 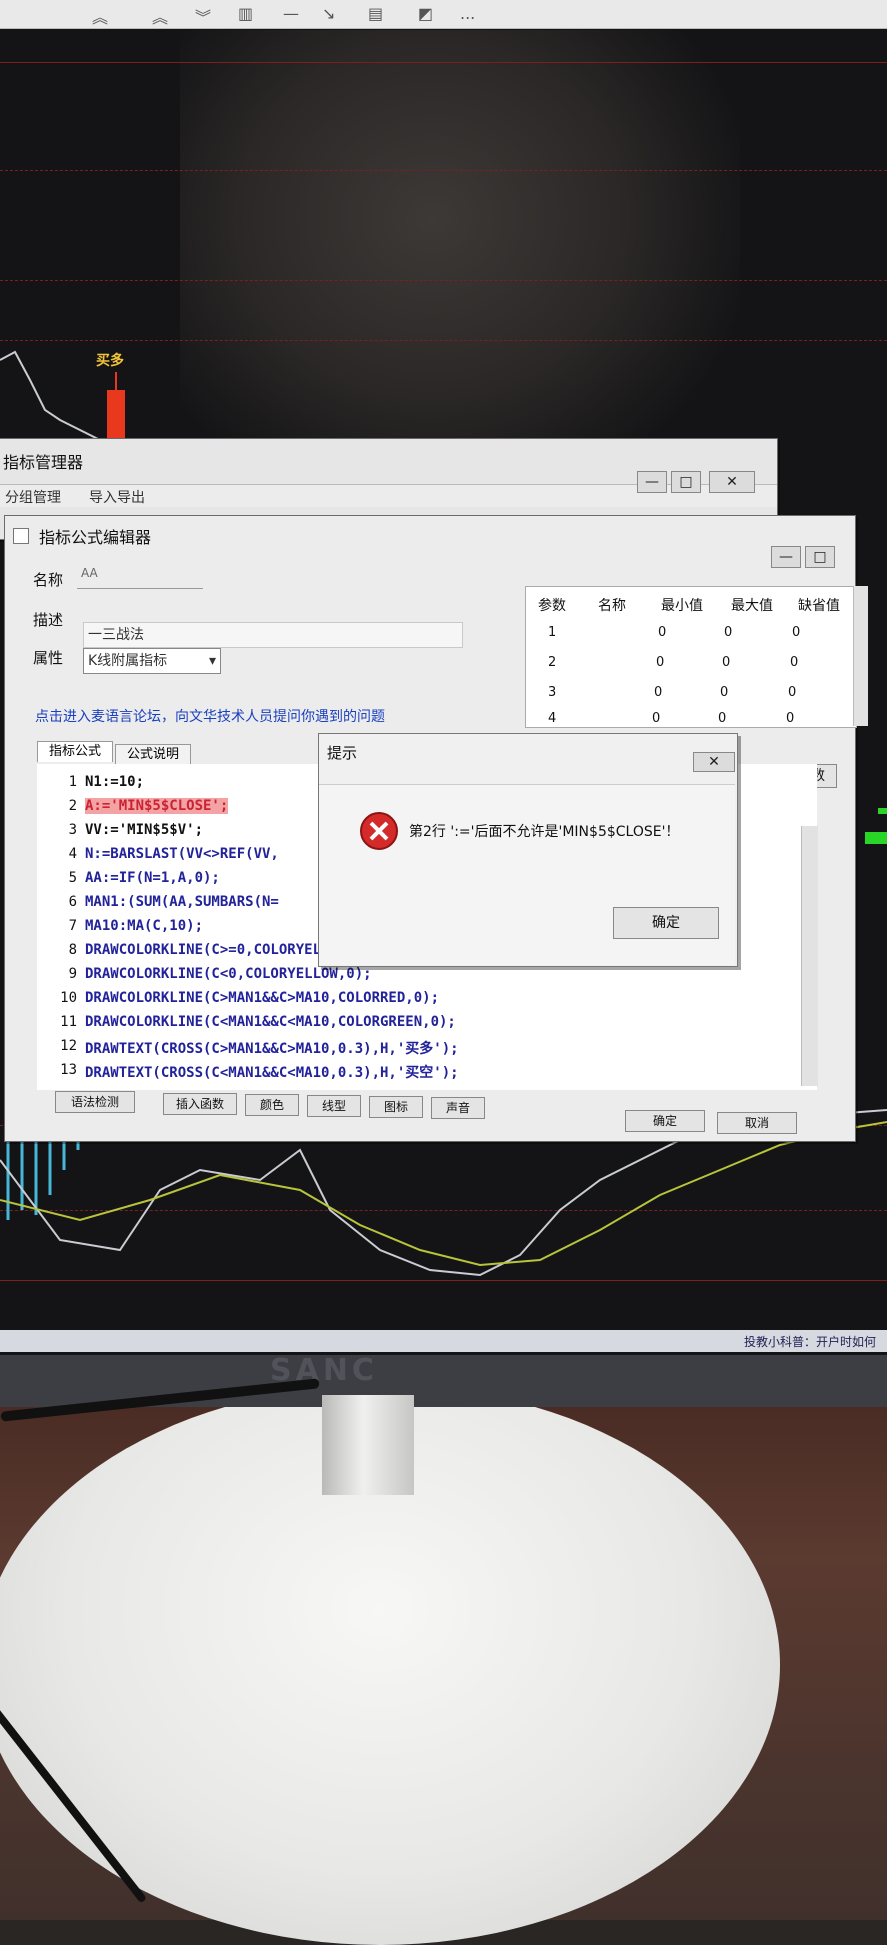 I want to click on line-icon: —, so click(x=291, y=13).